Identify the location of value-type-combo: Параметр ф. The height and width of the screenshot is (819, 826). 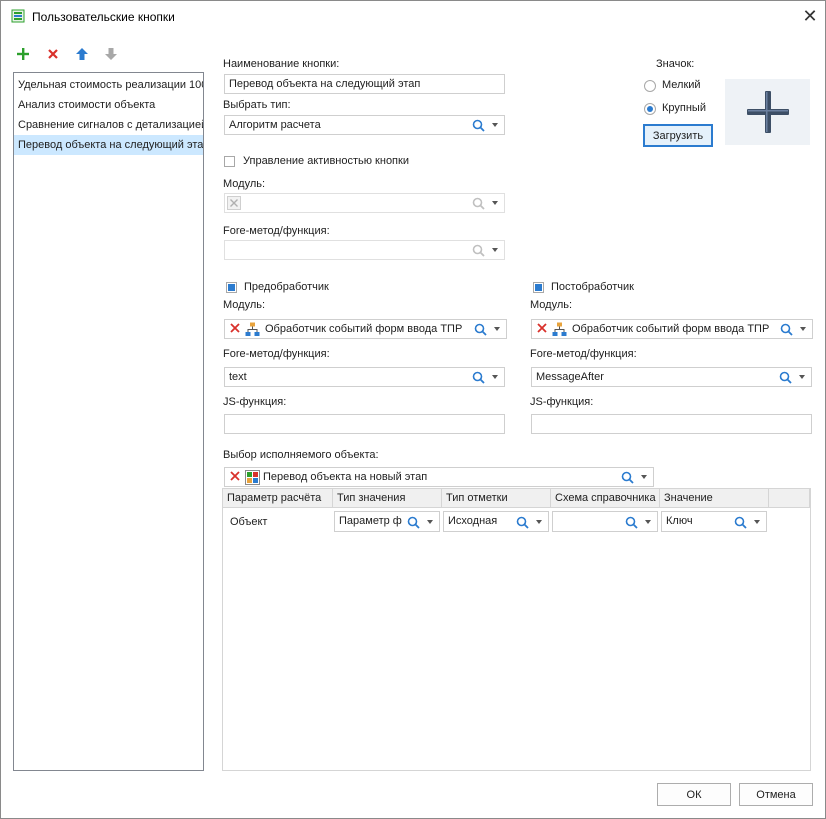
(387, 521).